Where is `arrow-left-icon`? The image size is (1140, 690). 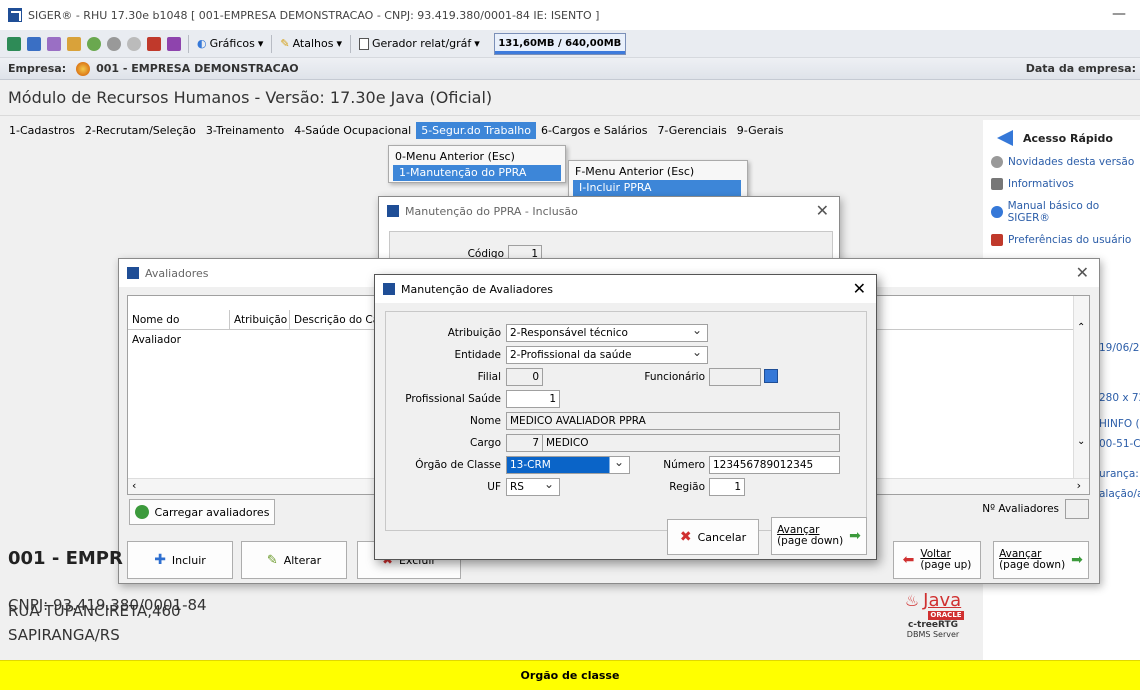 arrow-left-icon is located at coordinates (1005, 138).